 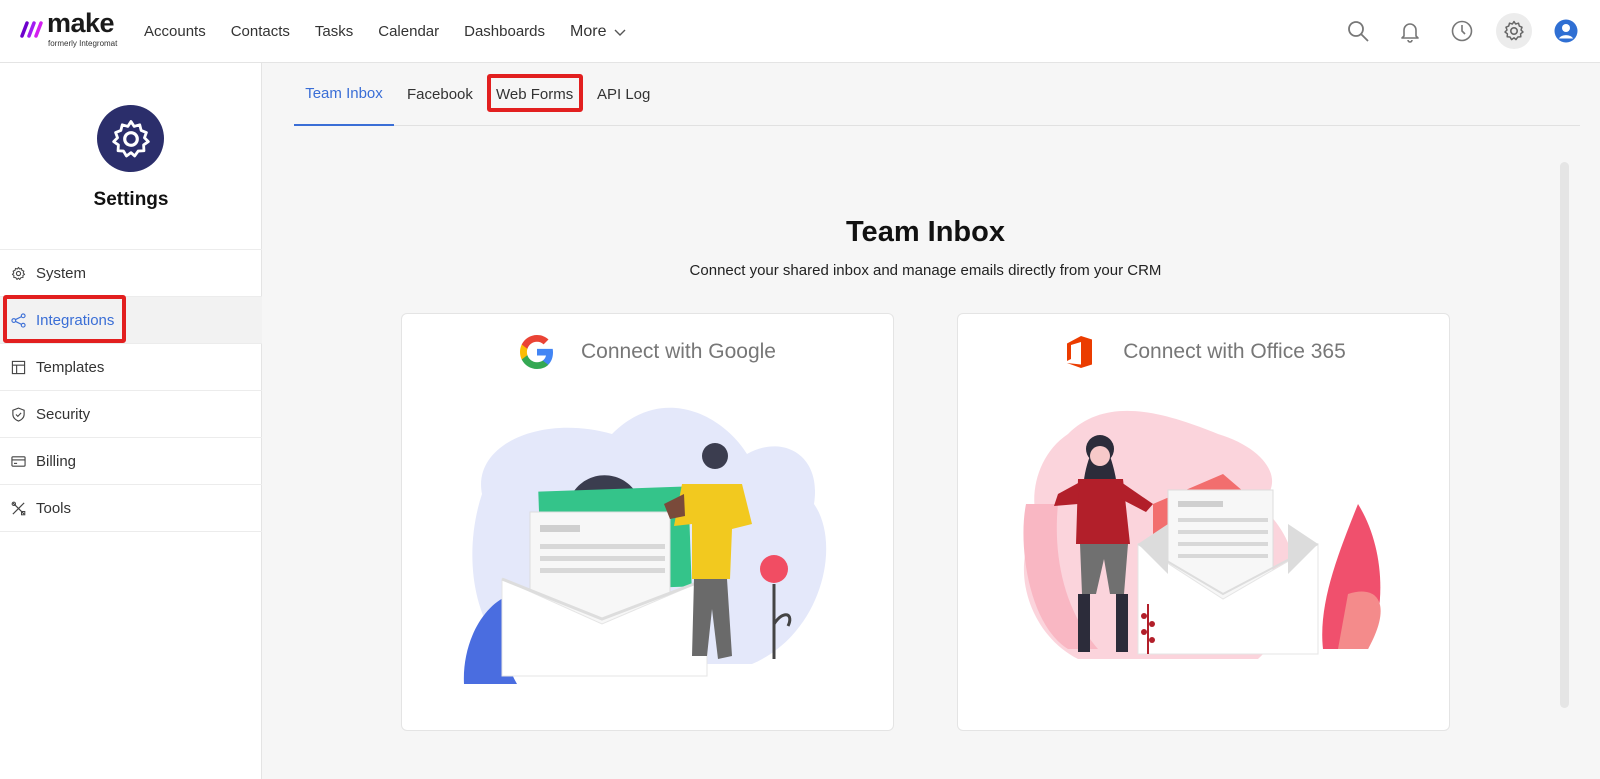 I want to click on tab-label: Web Forms, so click(x=535, y=94).